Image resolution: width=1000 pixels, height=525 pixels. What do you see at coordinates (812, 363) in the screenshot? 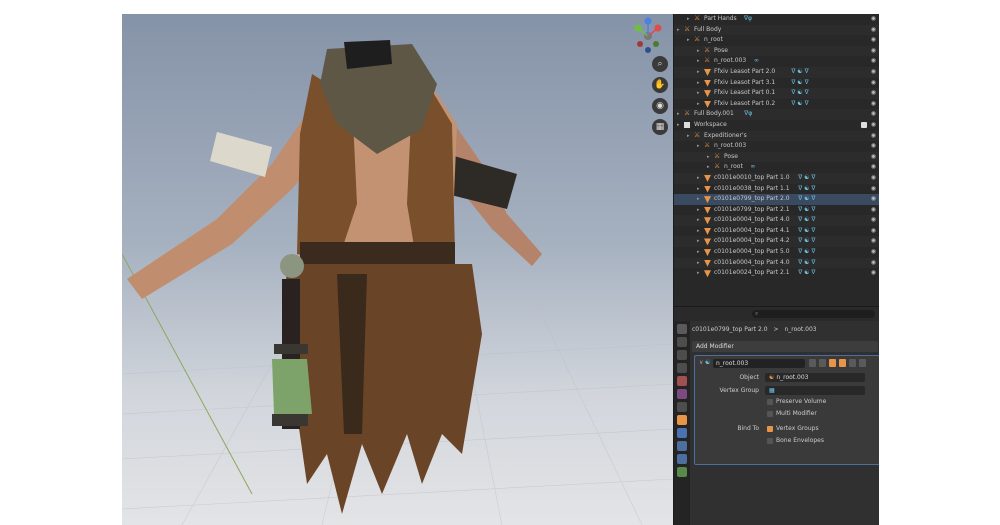
I see `edit-mode-toggle-icon` at bounding box center [812, 363].